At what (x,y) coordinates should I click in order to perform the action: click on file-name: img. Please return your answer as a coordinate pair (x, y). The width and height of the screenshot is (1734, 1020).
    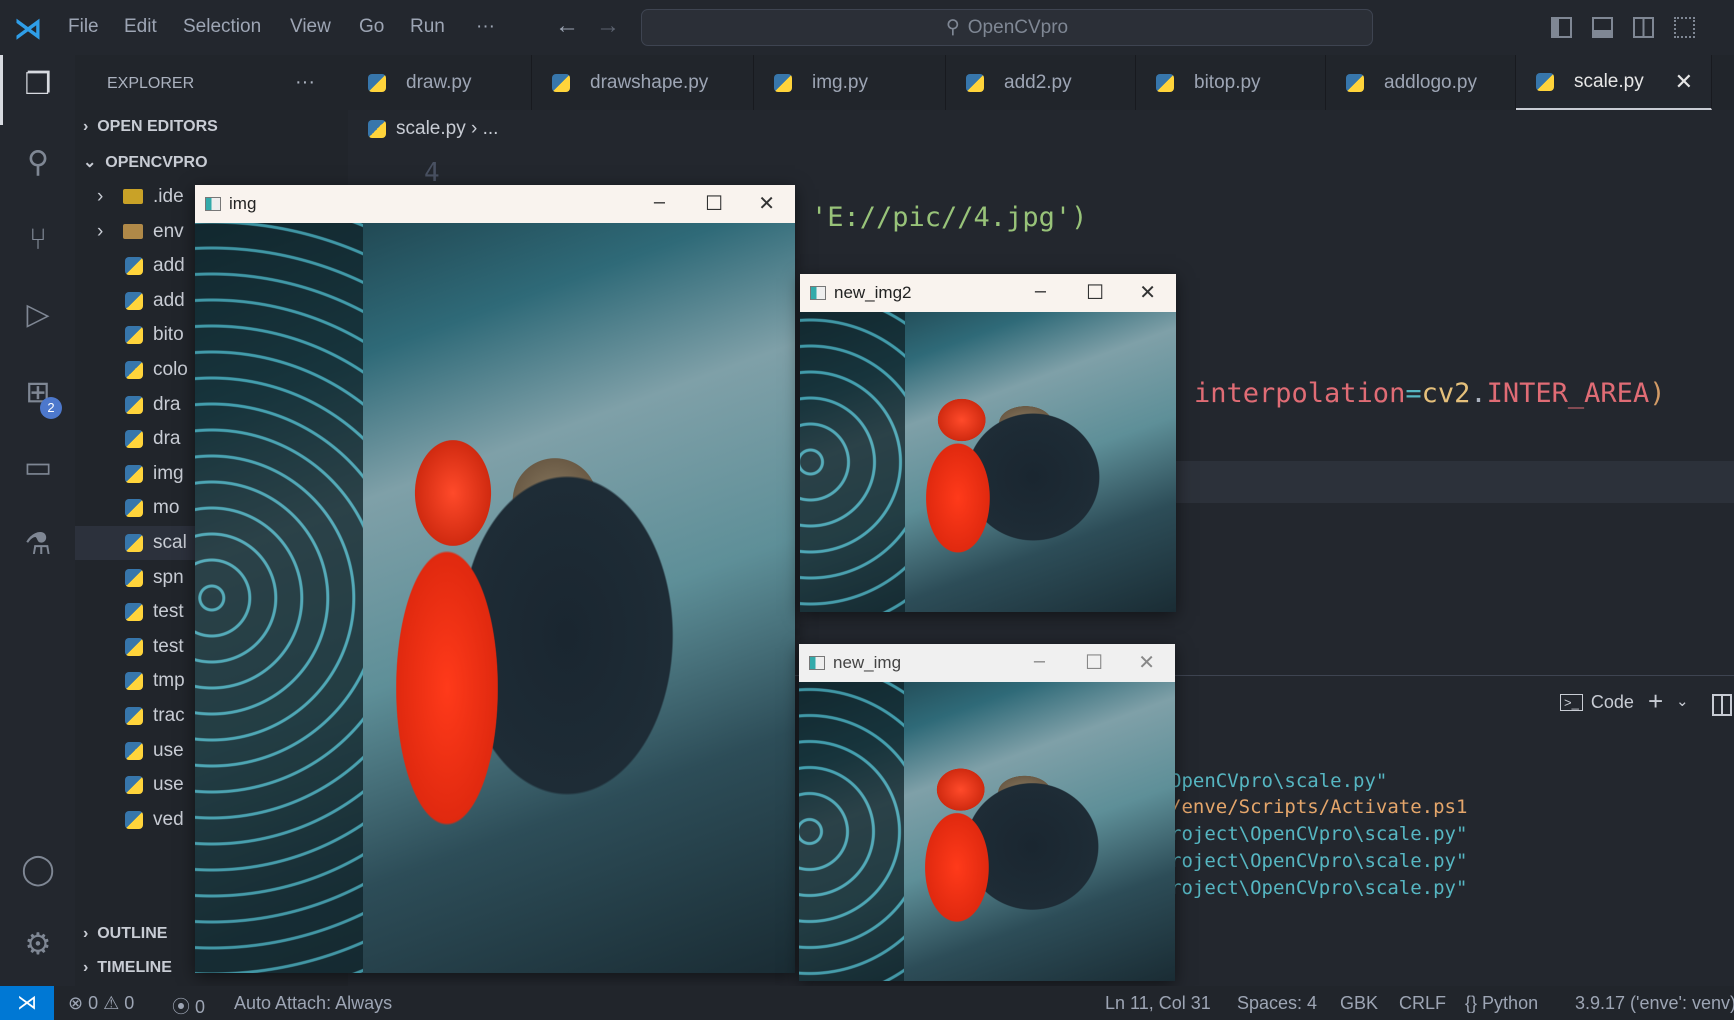
    Looking at the image, I should click on (168, 473).